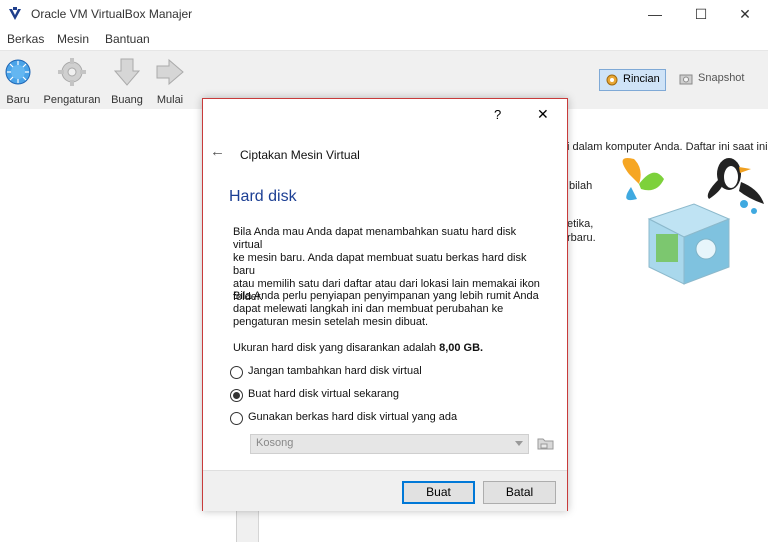 The height and width of the screenshot is (542, 768). Describe the element at coordinates (236, 372) in the screenshot. I see `radio-no-disk-circle` at that location.